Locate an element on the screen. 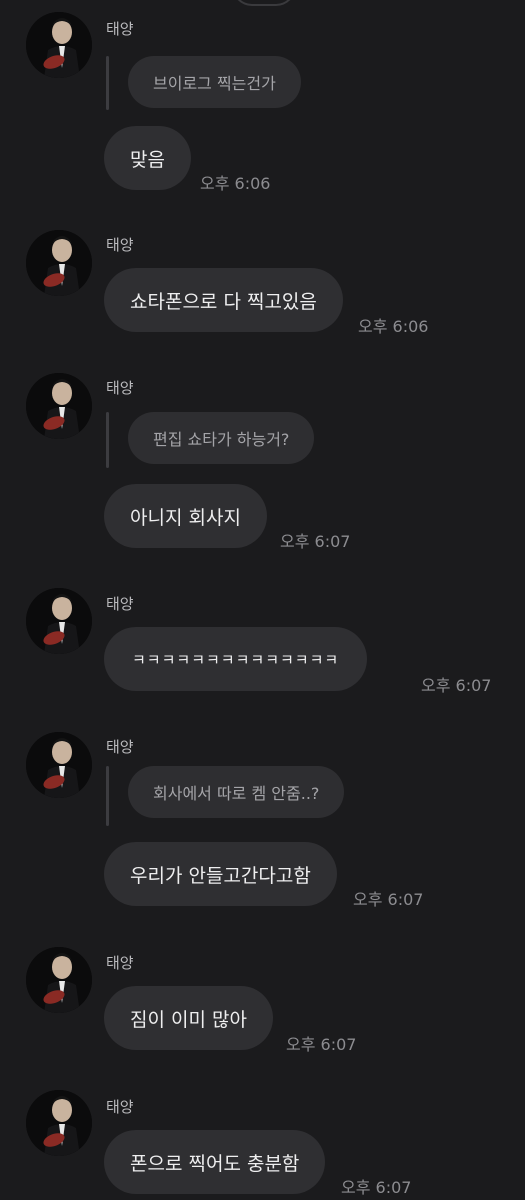 This screenshot has height=1200, width=525. message-bubble: ㅋㅋㅋㅋㅋㅋㅋㅋㅋㅋㅋㅋㅋㅋ is located at coordinates (236, 659).